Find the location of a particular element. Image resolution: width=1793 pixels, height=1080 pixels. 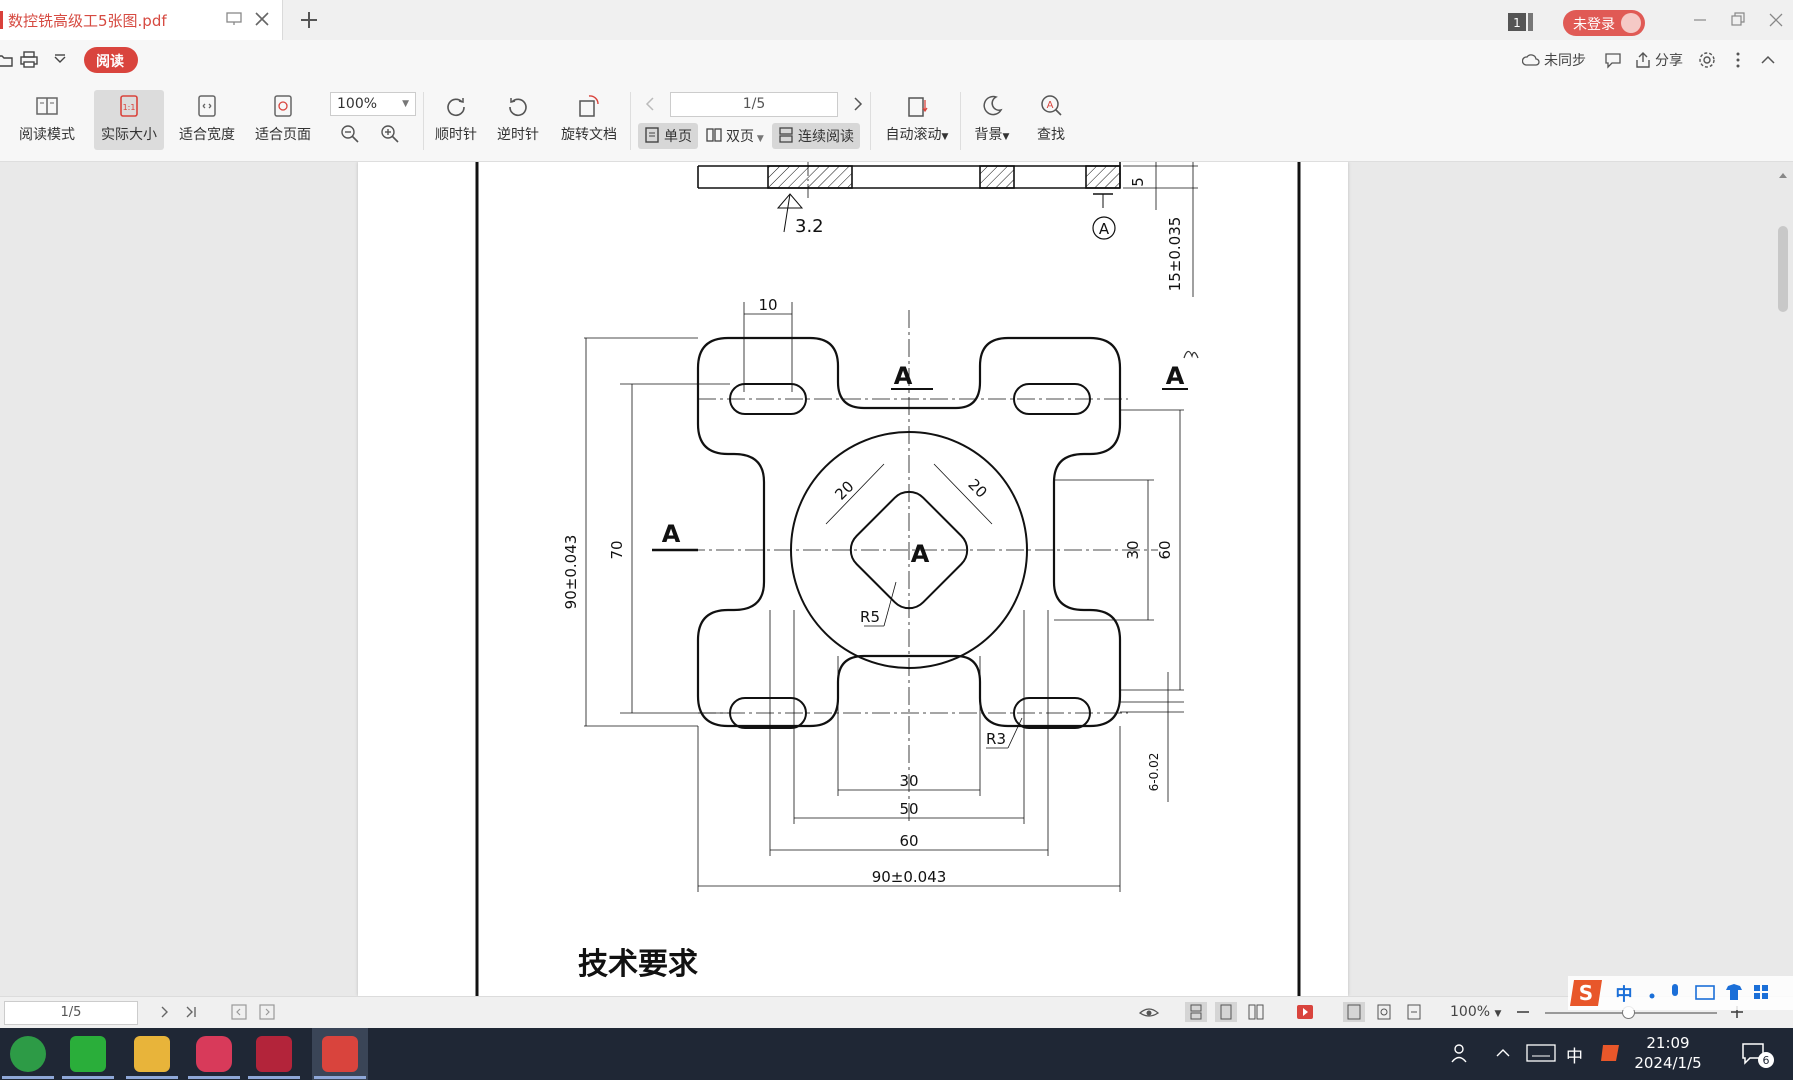

dim-10-label: 10 is located at coordinates (767, 305).